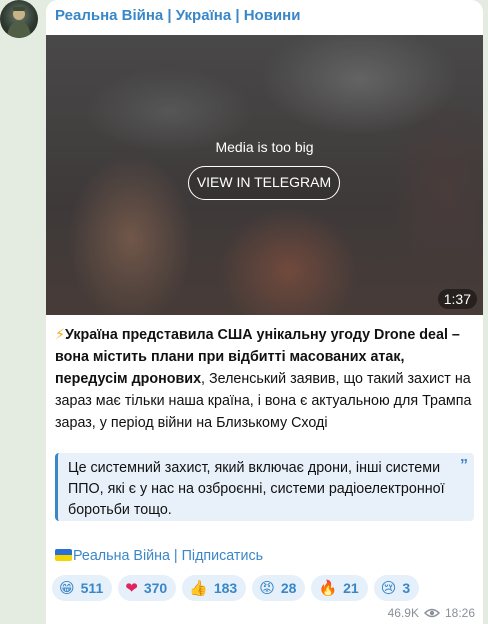 This screenshot has height=624, width=488. Describe the element at coordinates (63, 555) in the screenshot. I see `ukraine-flag-icon` at that location.